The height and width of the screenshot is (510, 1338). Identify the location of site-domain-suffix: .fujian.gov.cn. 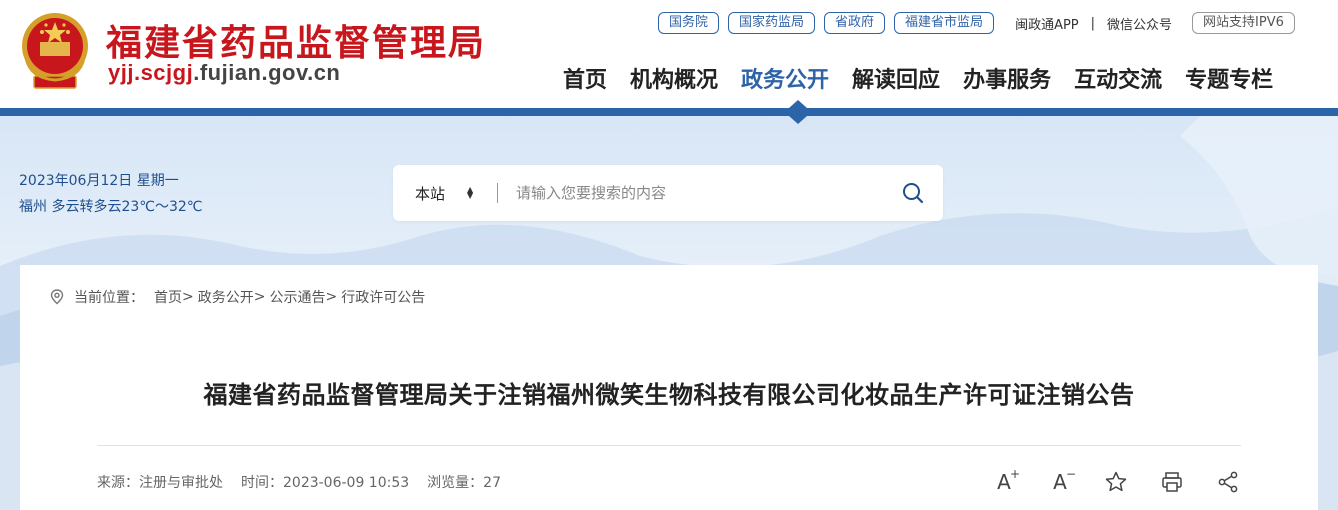
(267, 72).